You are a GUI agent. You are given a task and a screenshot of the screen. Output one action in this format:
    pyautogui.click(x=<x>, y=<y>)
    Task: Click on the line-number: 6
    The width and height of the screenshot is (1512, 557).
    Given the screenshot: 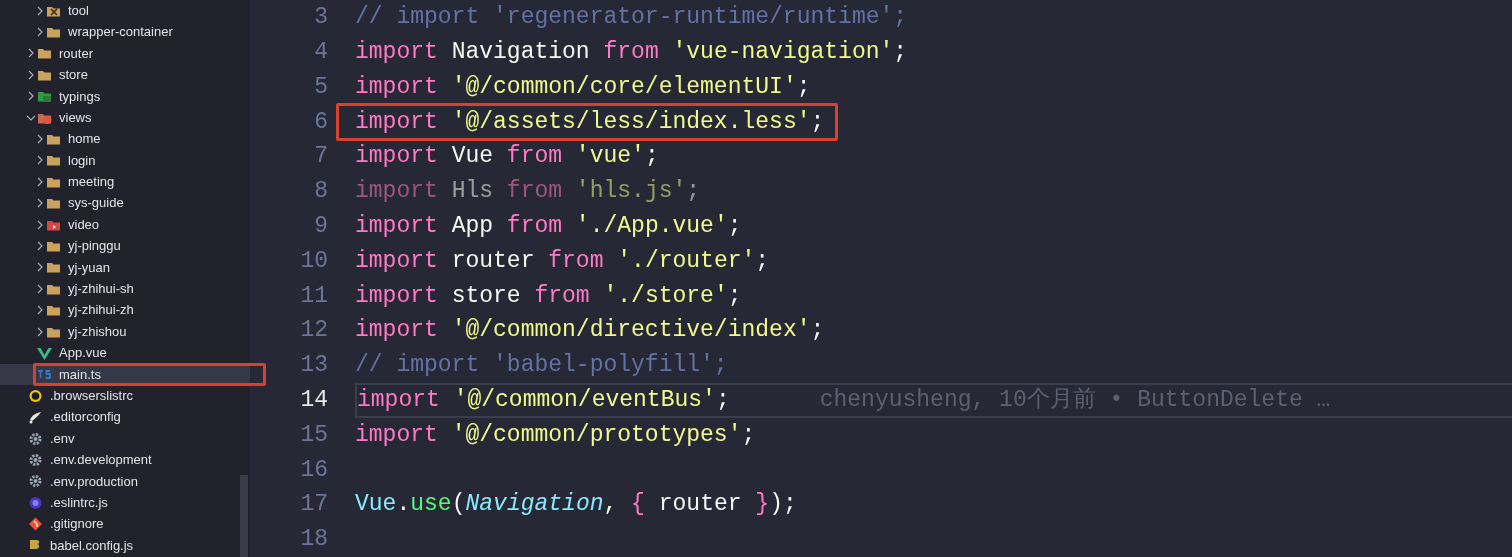 What is the action you would take?
    pyautogui.click(x=320, y=122)
    